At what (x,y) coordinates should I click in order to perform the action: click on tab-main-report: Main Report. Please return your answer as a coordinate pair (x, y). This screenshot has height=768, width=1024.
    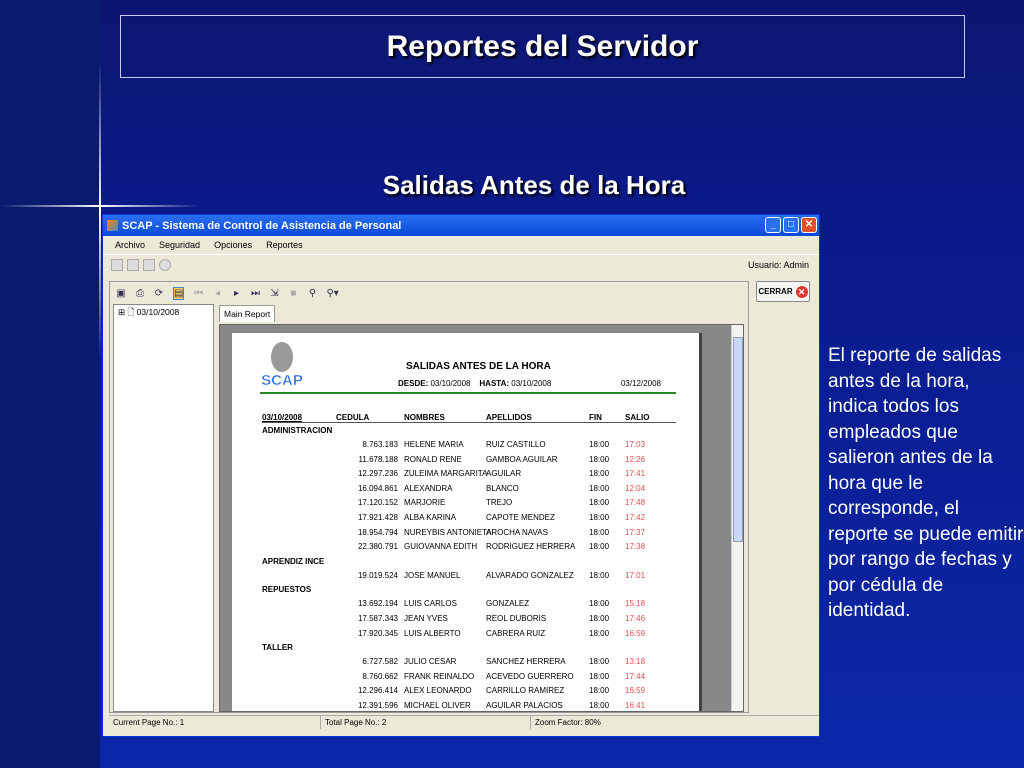
    Looking at the image, I should click on (247, 313).